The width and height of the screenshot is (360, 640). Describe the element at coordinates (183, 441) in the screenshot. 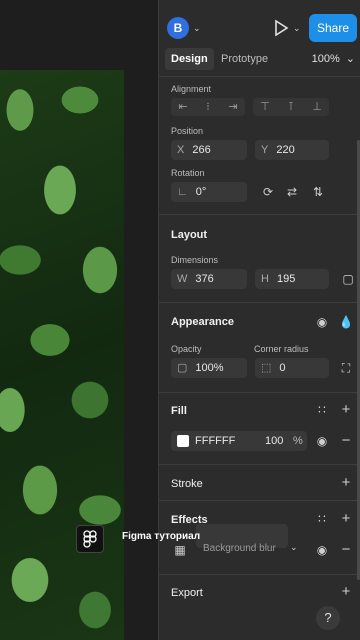

I see `fill-color-swatch` at that location.